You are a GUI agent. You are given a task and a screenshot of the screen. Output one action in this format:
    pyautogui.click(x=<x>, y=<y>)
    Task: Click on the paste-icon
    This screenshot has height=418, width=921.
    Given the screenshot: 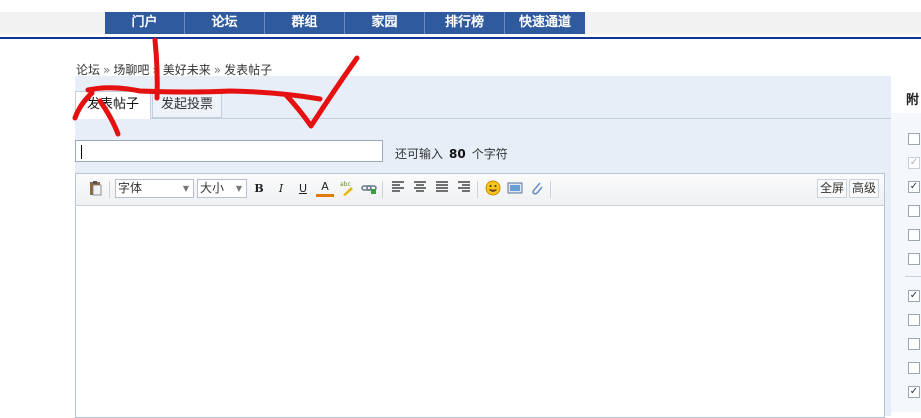 What is the action you would take?
    pyautogui.click(x=95, y=189)
    